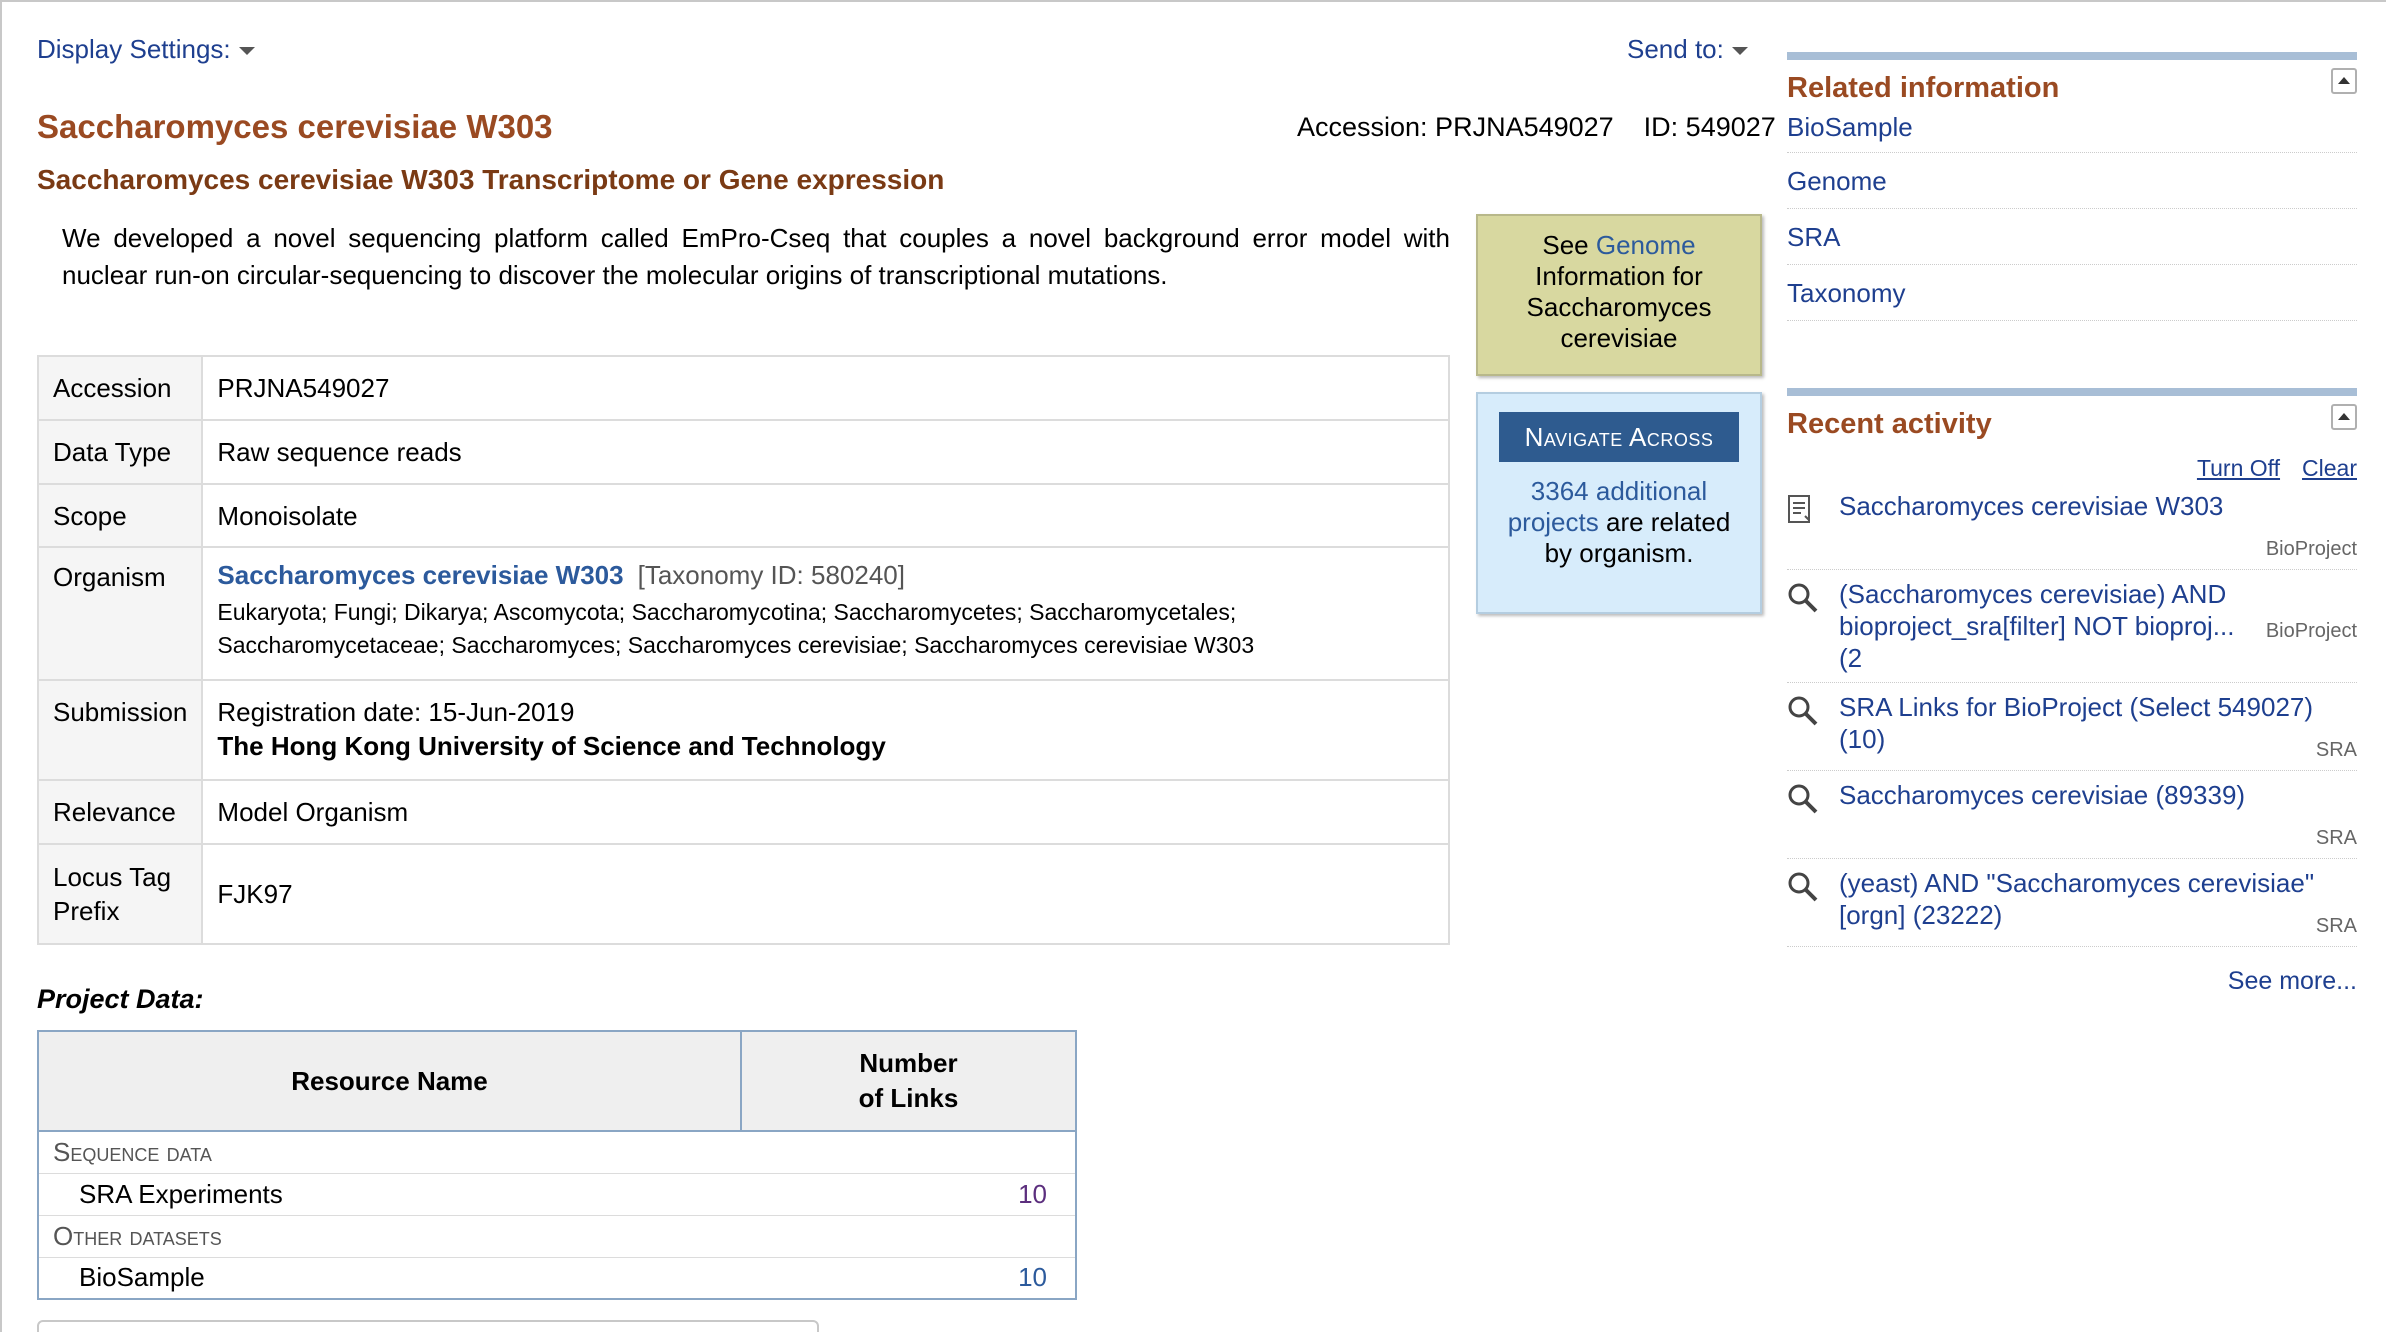 This screenshot has width=2386, height=1332. Describe the element at coordinates (134, 49) in the screenshot. I see `display-settings-label: Display Settings:` at that location.